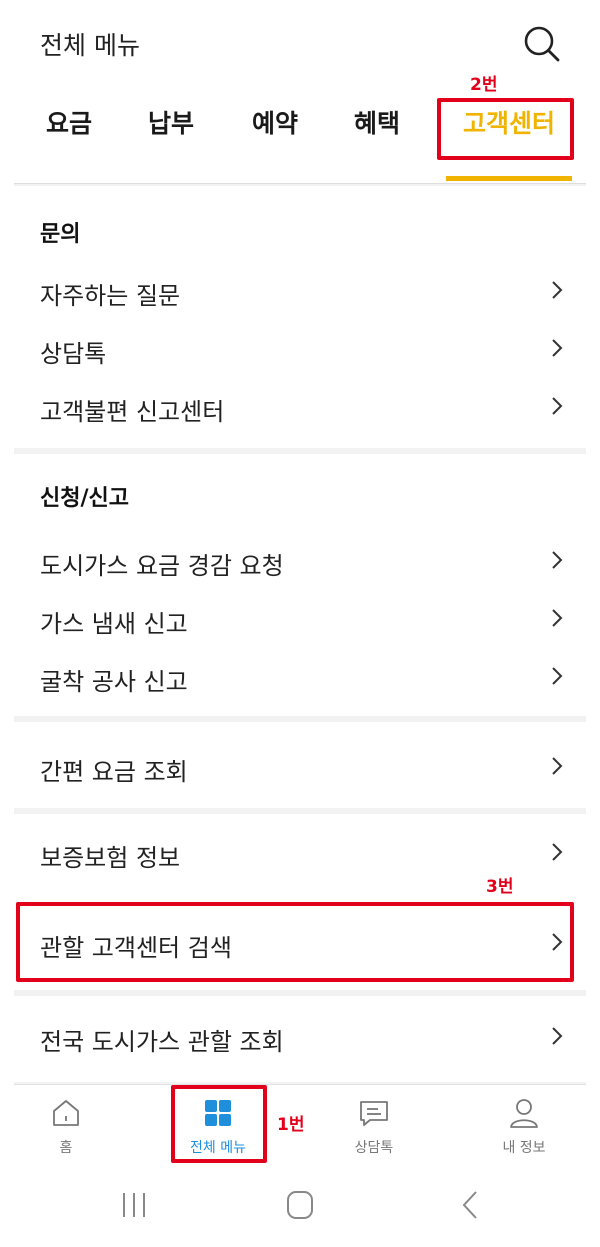 Image resolution: width=600 pixels, height=1247 pixels. Describe the element at coordinates (524, 1148) in the screenshot. I see `nav-label: 내 정보` at that location.